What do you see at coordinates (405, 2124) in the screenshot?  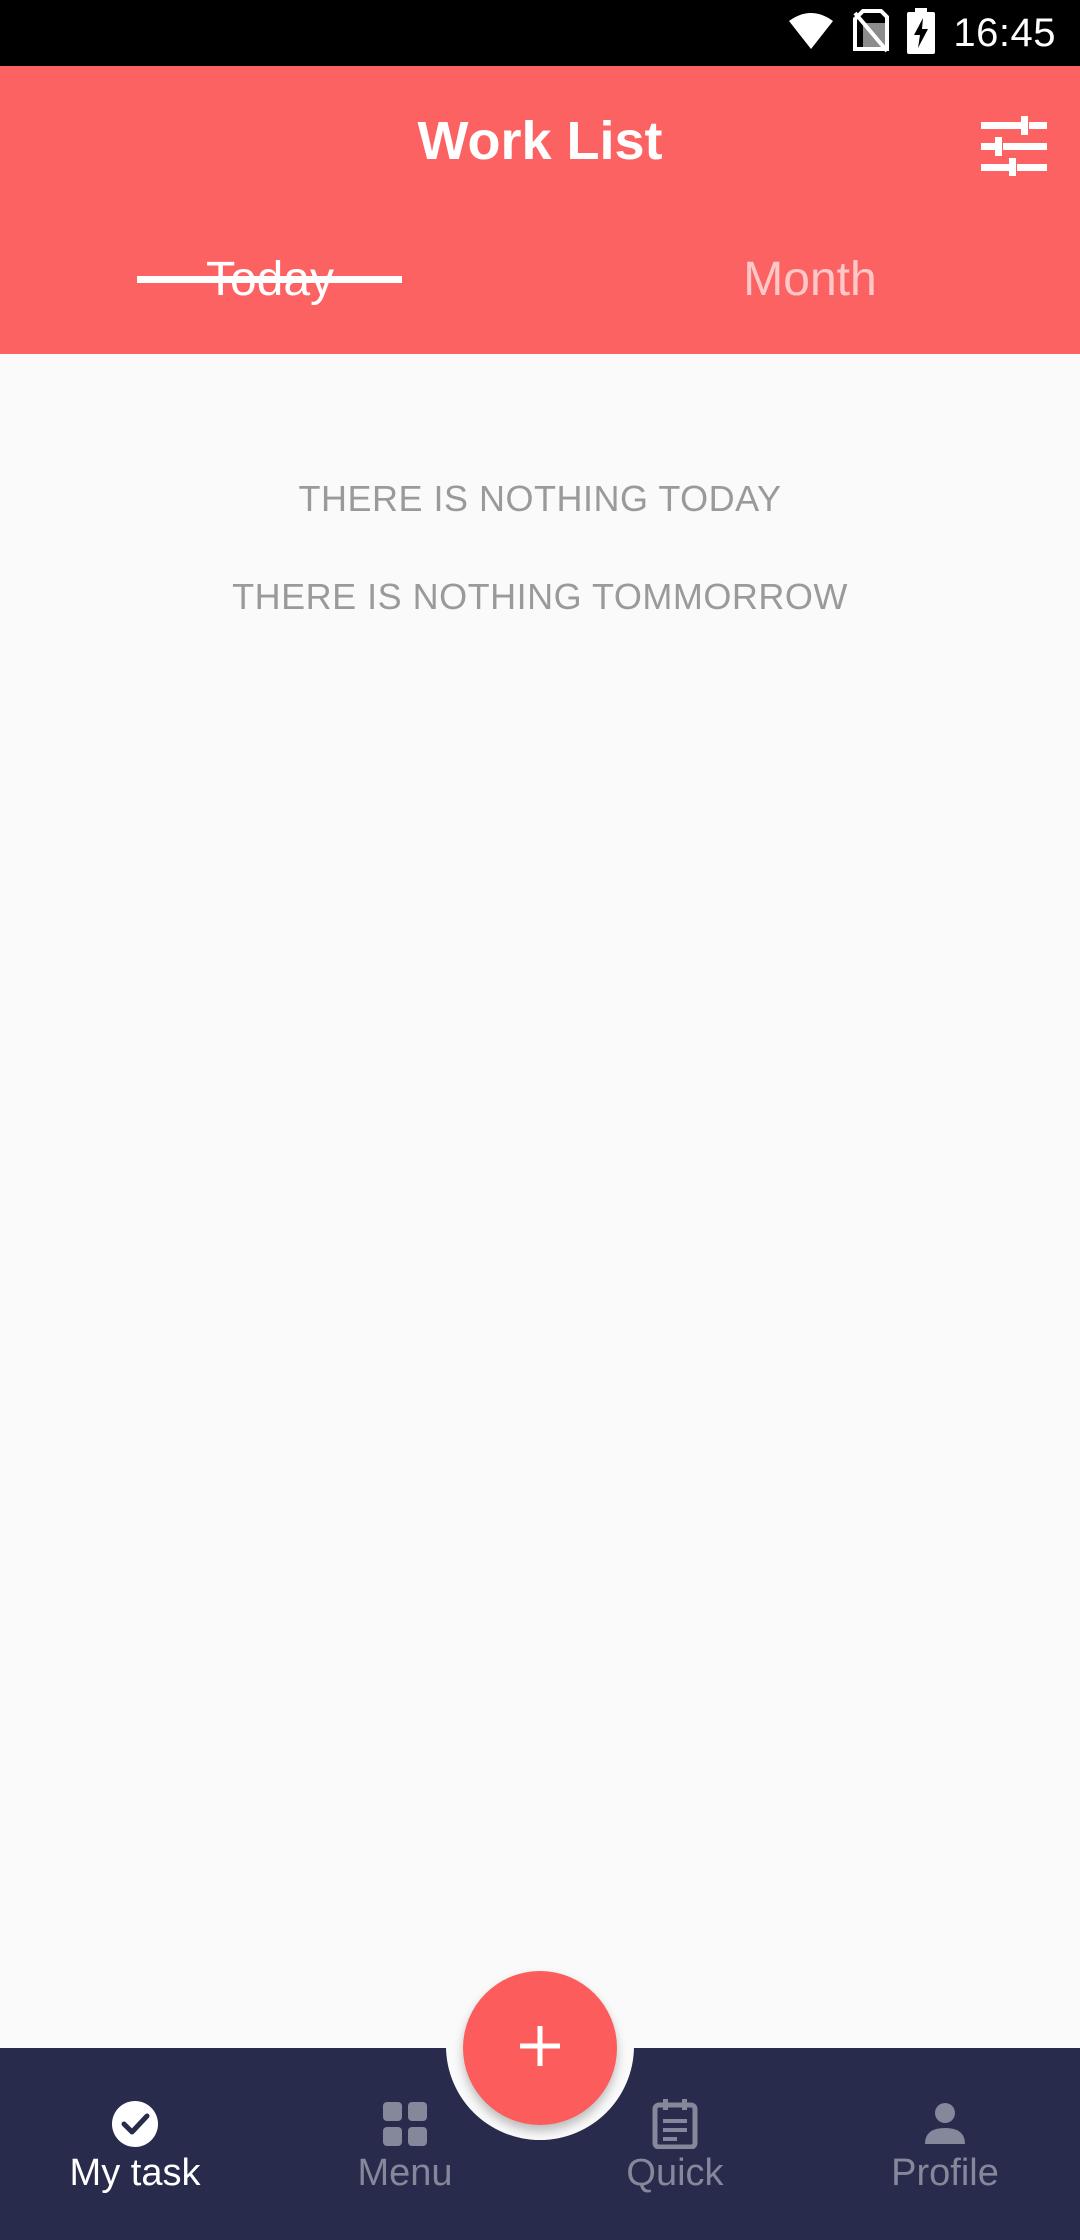 I see `grid-icon` at bounding box center [405, 2124].